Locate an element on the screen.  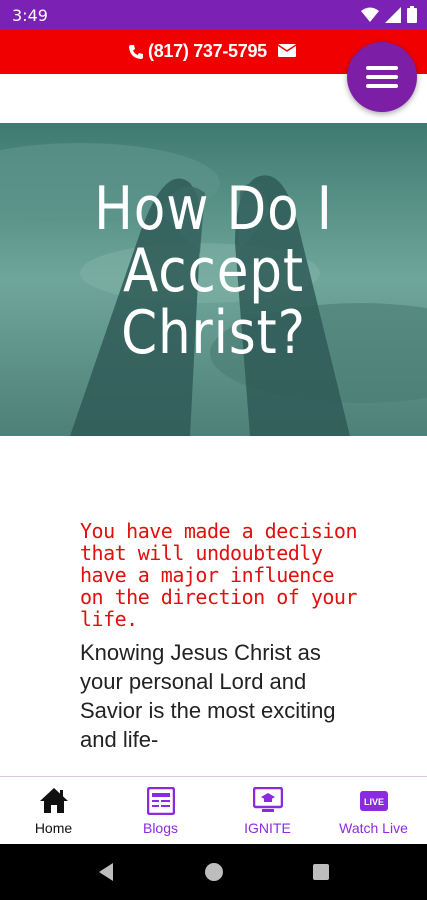
hero-title-line: Christ? is located at coordinates (213, 333).